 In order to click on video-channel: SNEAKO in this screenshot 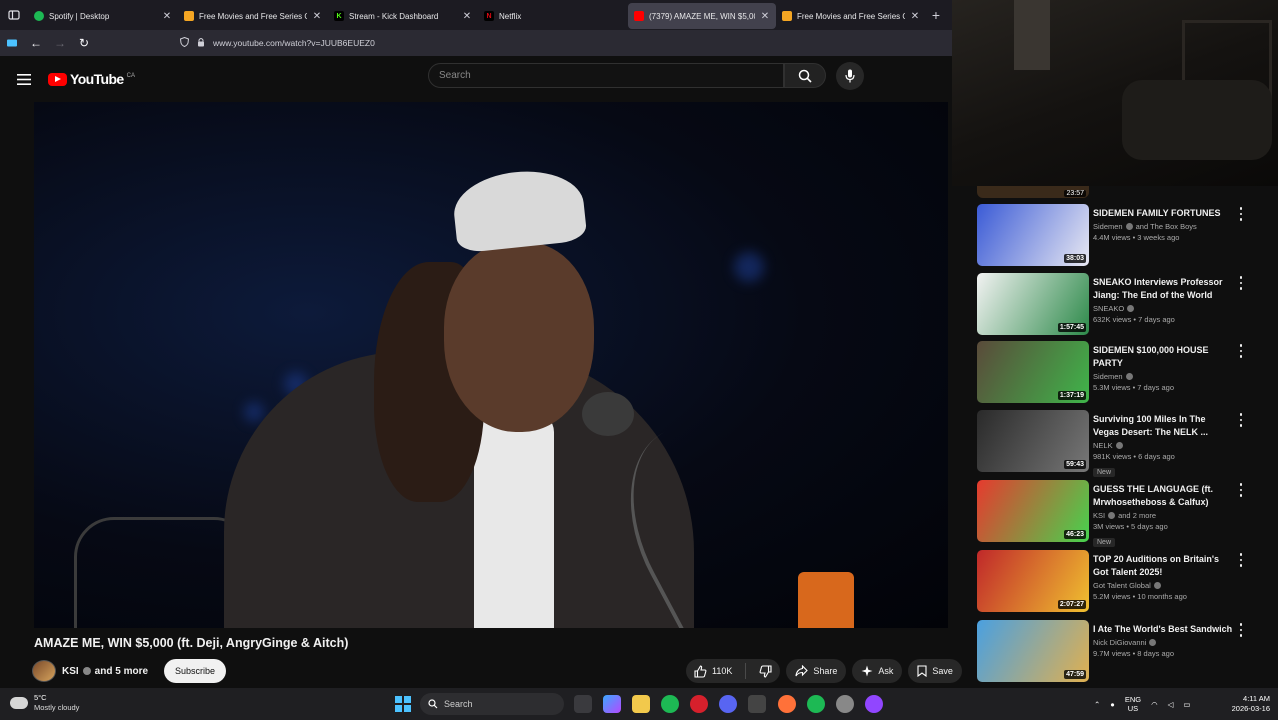, I will do `click(1163, 308)`.